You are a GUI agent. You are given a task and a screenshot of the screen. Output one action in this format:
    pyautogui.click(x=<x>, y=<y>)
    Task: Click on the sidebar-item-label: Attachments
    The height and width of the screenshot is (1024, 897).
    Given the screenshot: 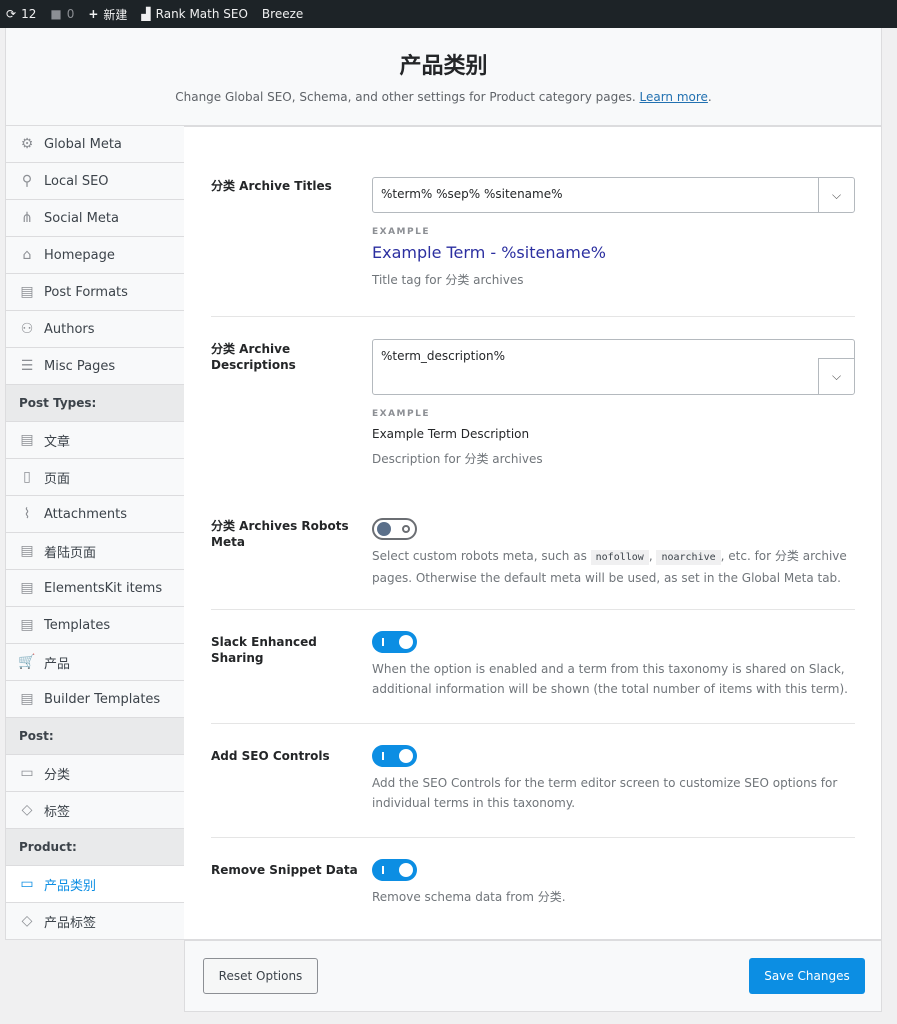 What is the action you would take?
    pyautogui.click(x=85, y=514)
    